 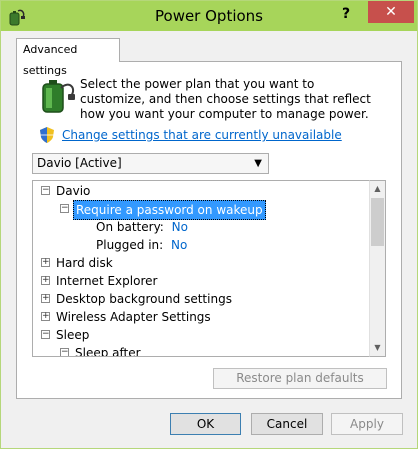 I want to click on battery-power-icon, so click(x=58, y=96).